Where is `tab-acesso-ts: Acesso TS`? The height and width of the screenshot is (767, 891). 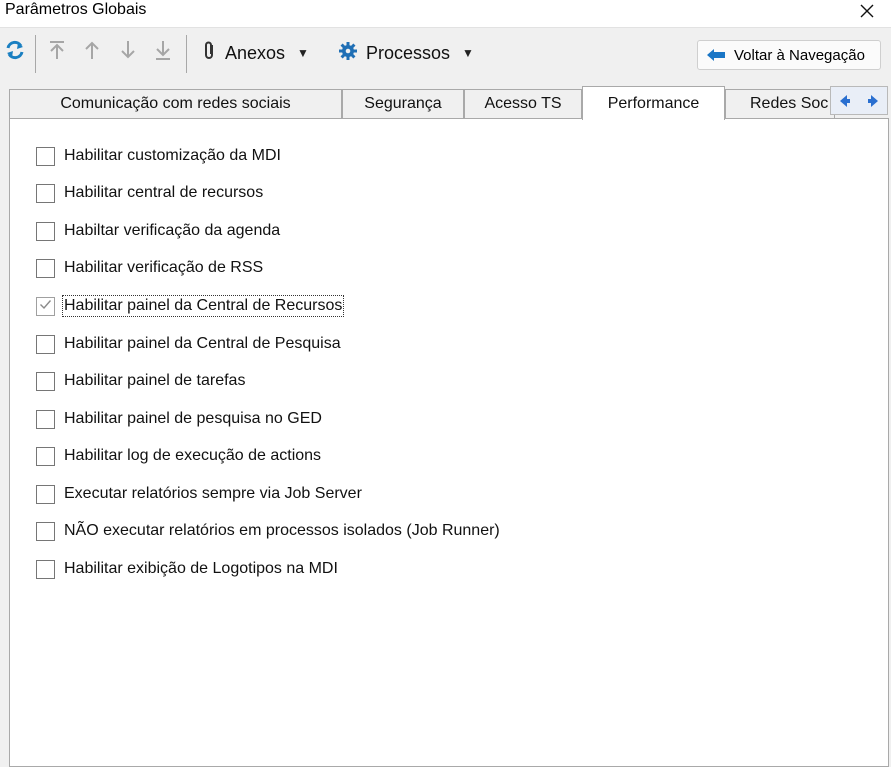
tab-acesso-ts: Acesso TS is located at coordinates (523, 103).